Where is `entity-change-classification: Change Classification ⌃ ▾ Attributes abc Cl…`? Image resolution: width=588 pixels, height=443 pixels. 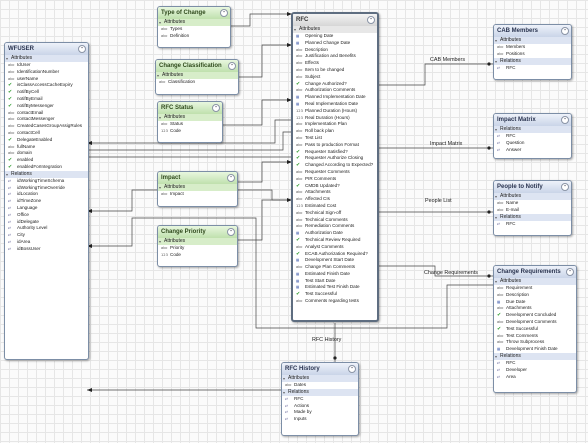 entity-change-classification: Change Classification ⌃ ▾ Attributes abc Cl… is located at coordinates (197, 77).